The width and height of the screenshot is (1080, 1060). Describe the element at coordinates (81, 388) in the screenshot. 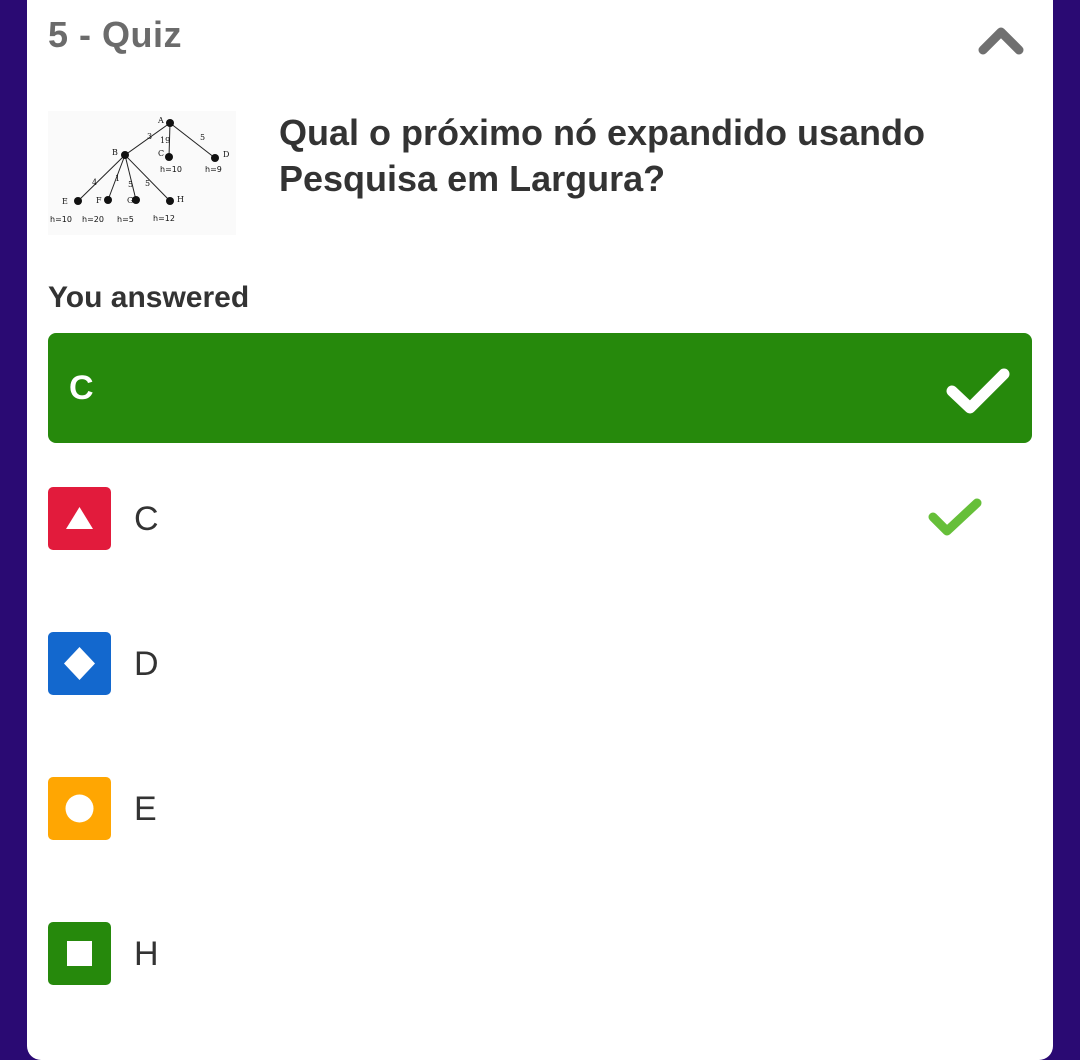

I see `selected-answer-text: C` at that location.